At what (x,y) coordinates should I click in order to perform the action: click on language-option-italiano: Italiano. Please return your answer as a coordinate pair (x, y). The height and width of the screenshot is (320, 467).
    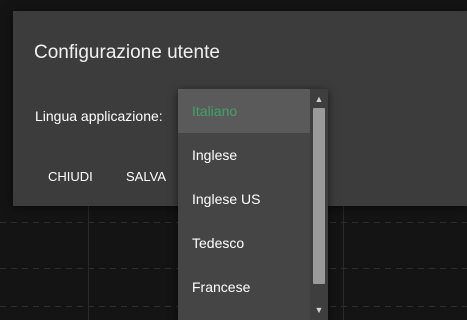
    Looking at the image, I should click on (244, 111).